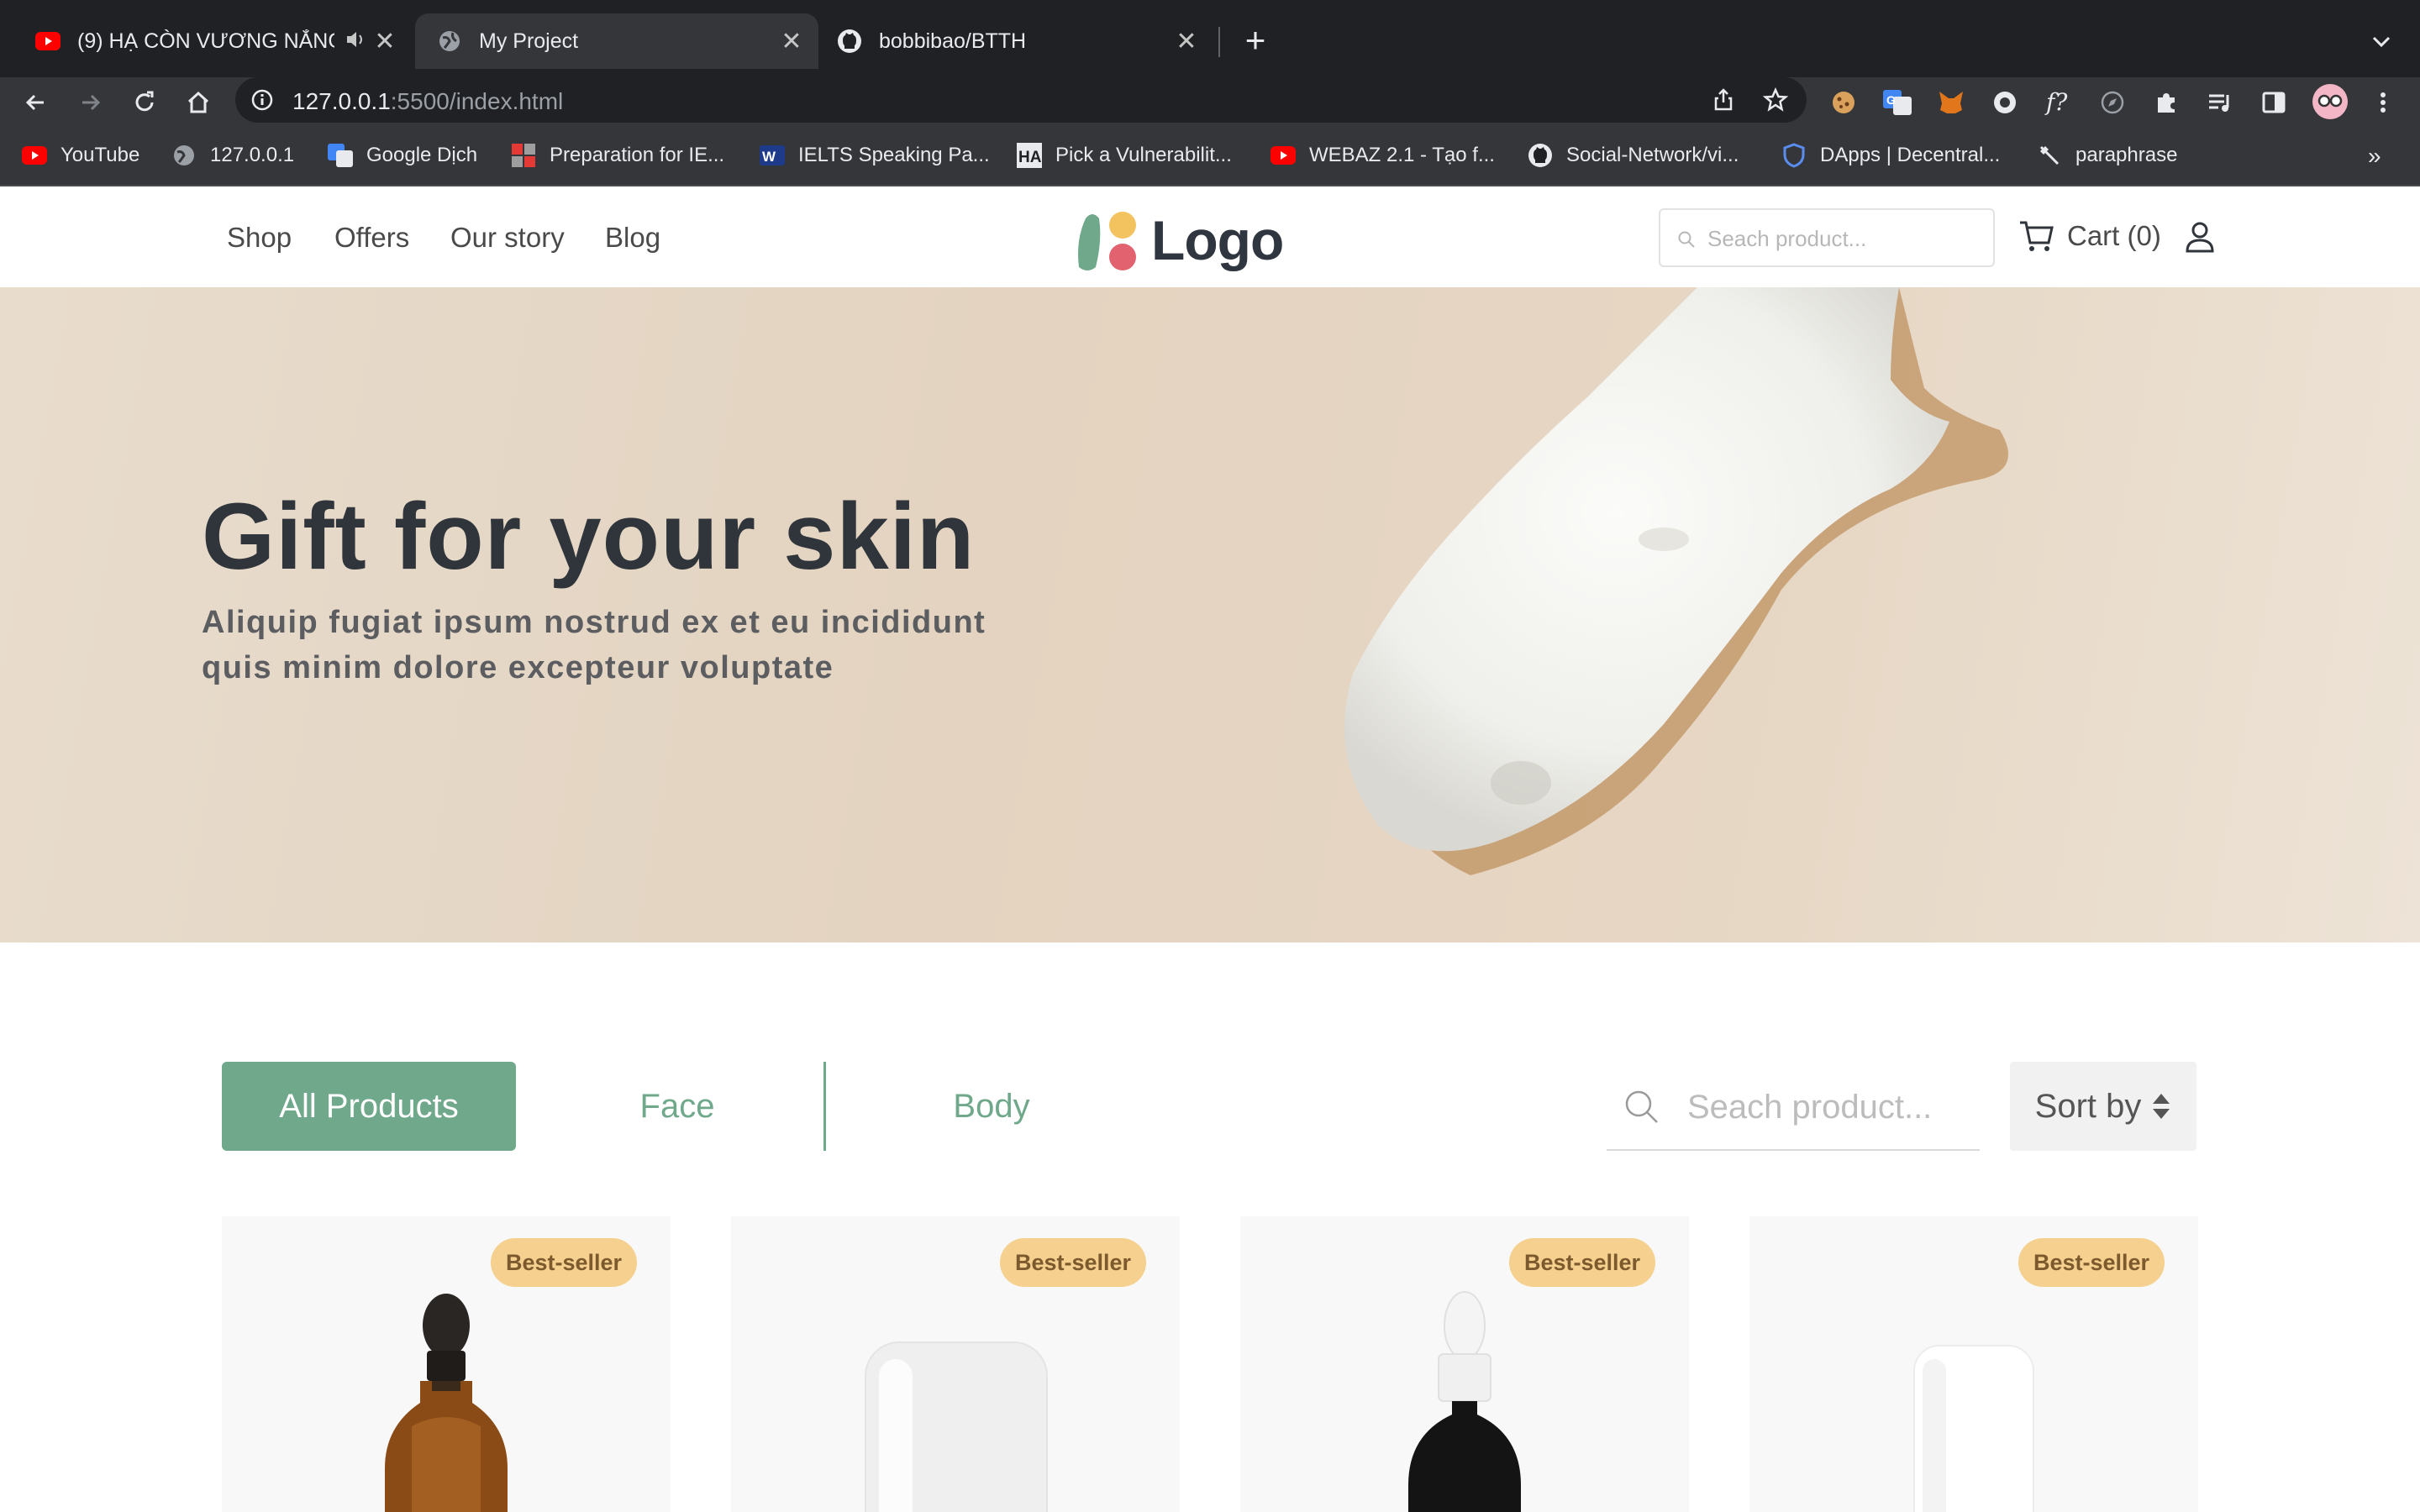 This screenshot has height=1512, width=2420. Describe the element at coordinates (2088, 1106) in the screenshot. I see `sort-by-label: Sort by` at that location.